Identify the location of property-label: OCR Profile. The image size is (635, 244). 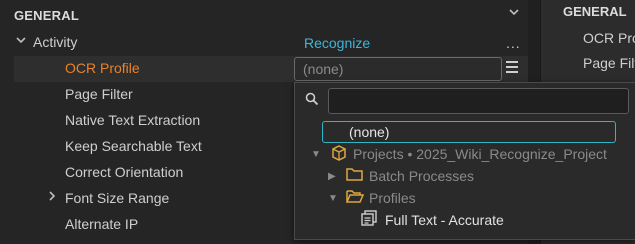
(102, 68).